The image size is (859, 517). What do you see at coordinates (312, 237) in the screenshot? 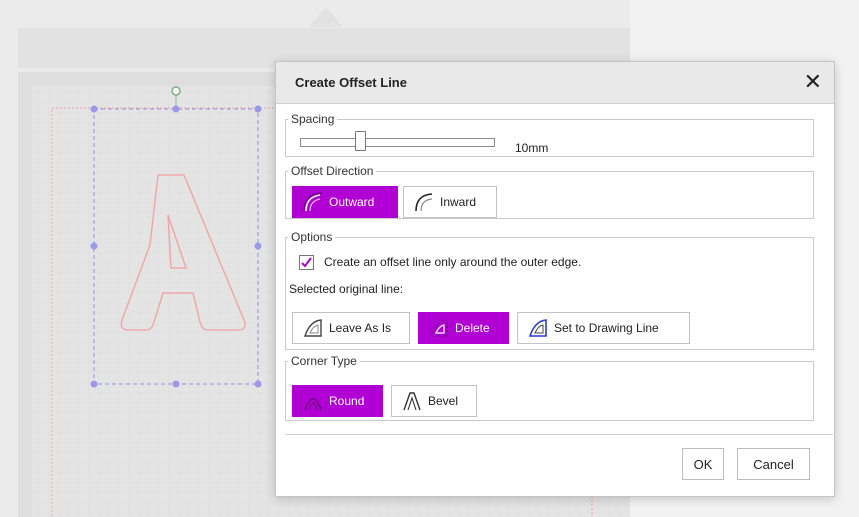
I see `options-legend: Options` at bounding box center [312, 237].